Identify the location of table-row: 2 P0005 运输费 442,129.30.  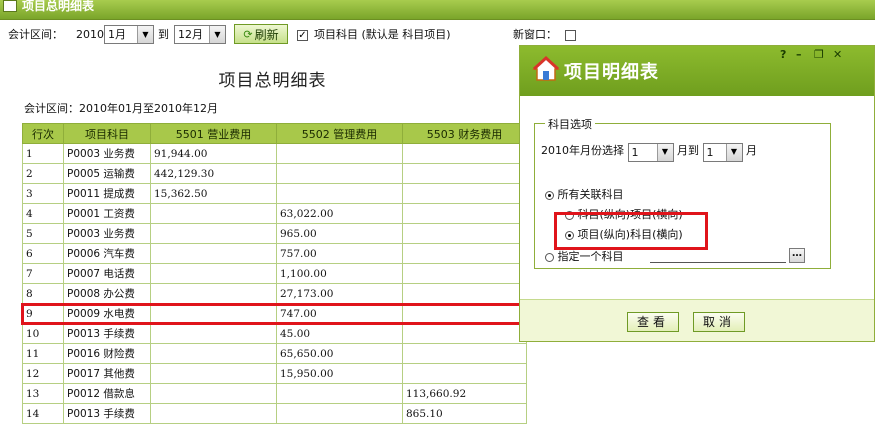
(274, 173).